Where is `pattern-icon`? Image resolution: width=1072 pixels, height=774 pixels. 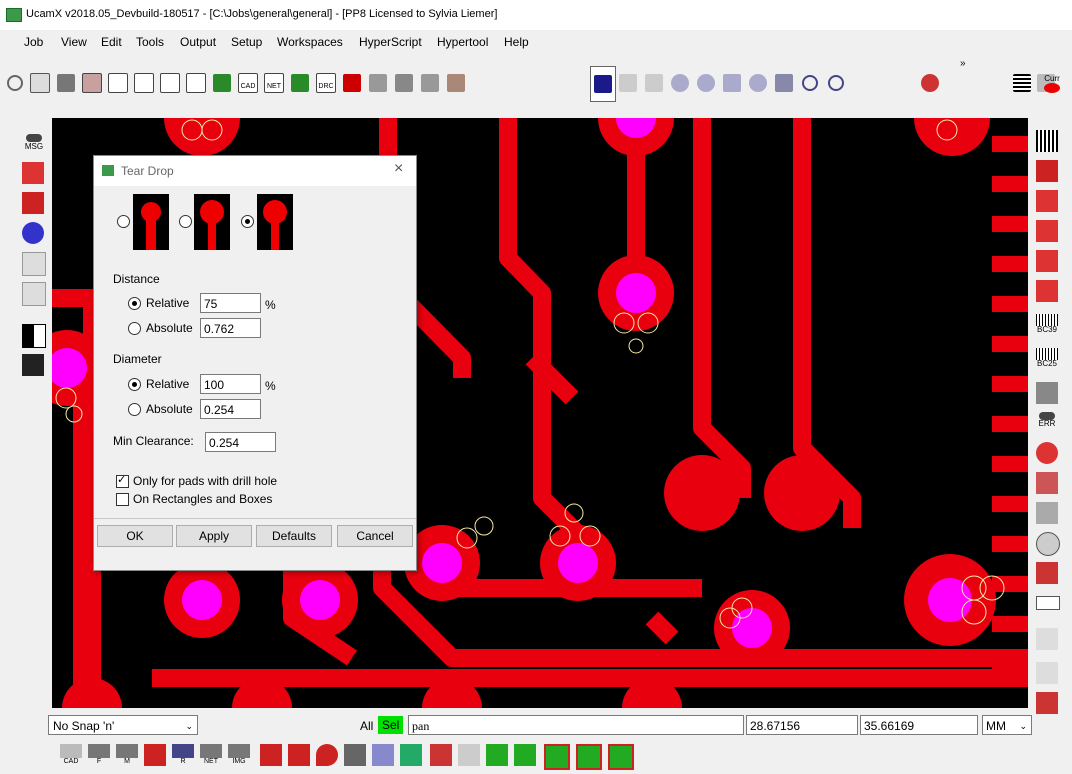 pattern-icon is located at coordinates (300, 83).